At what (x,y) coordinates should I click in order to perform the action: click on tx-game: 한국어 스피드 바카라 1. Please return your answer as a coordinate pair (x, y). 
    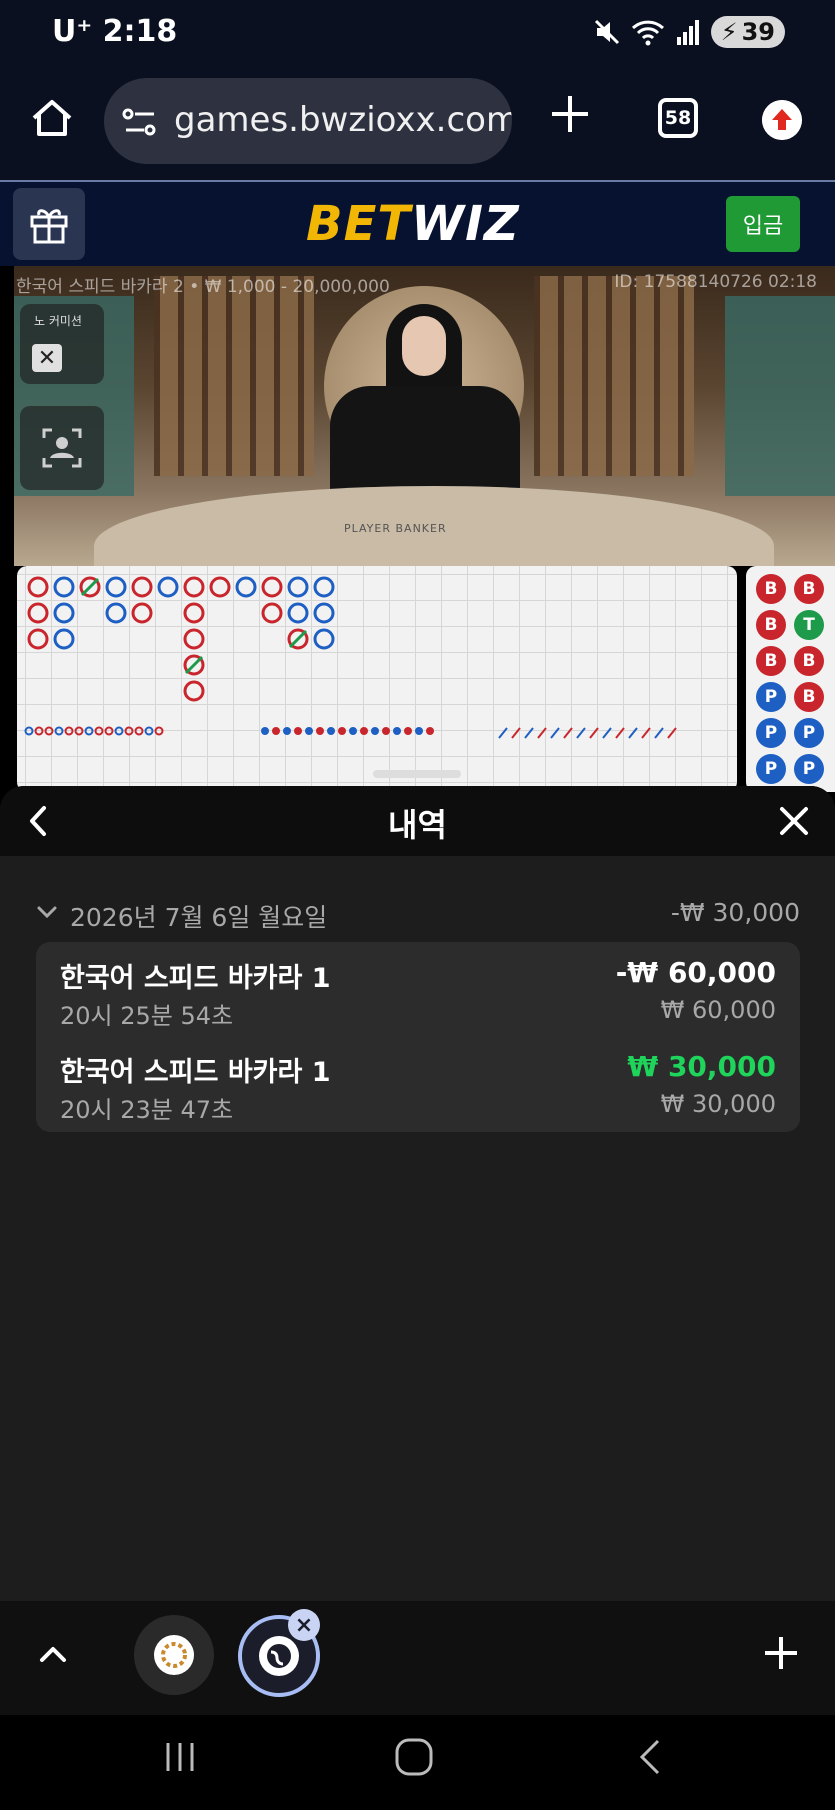
    Looking at the image, I should click on (195, 1072).